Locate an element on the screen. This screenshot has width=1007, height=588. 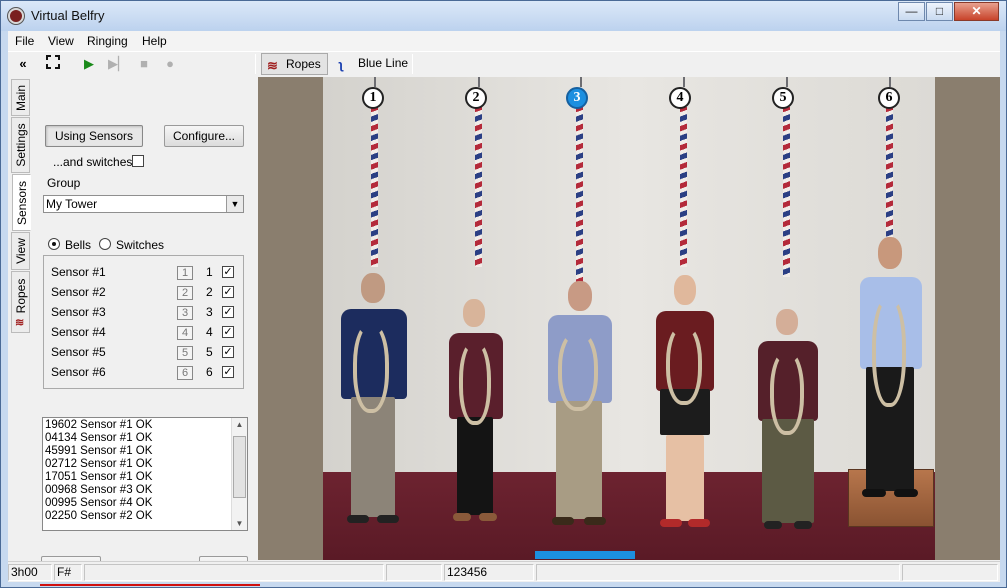
sensor-bell-number: 1 is located at coordinates (209, 272).